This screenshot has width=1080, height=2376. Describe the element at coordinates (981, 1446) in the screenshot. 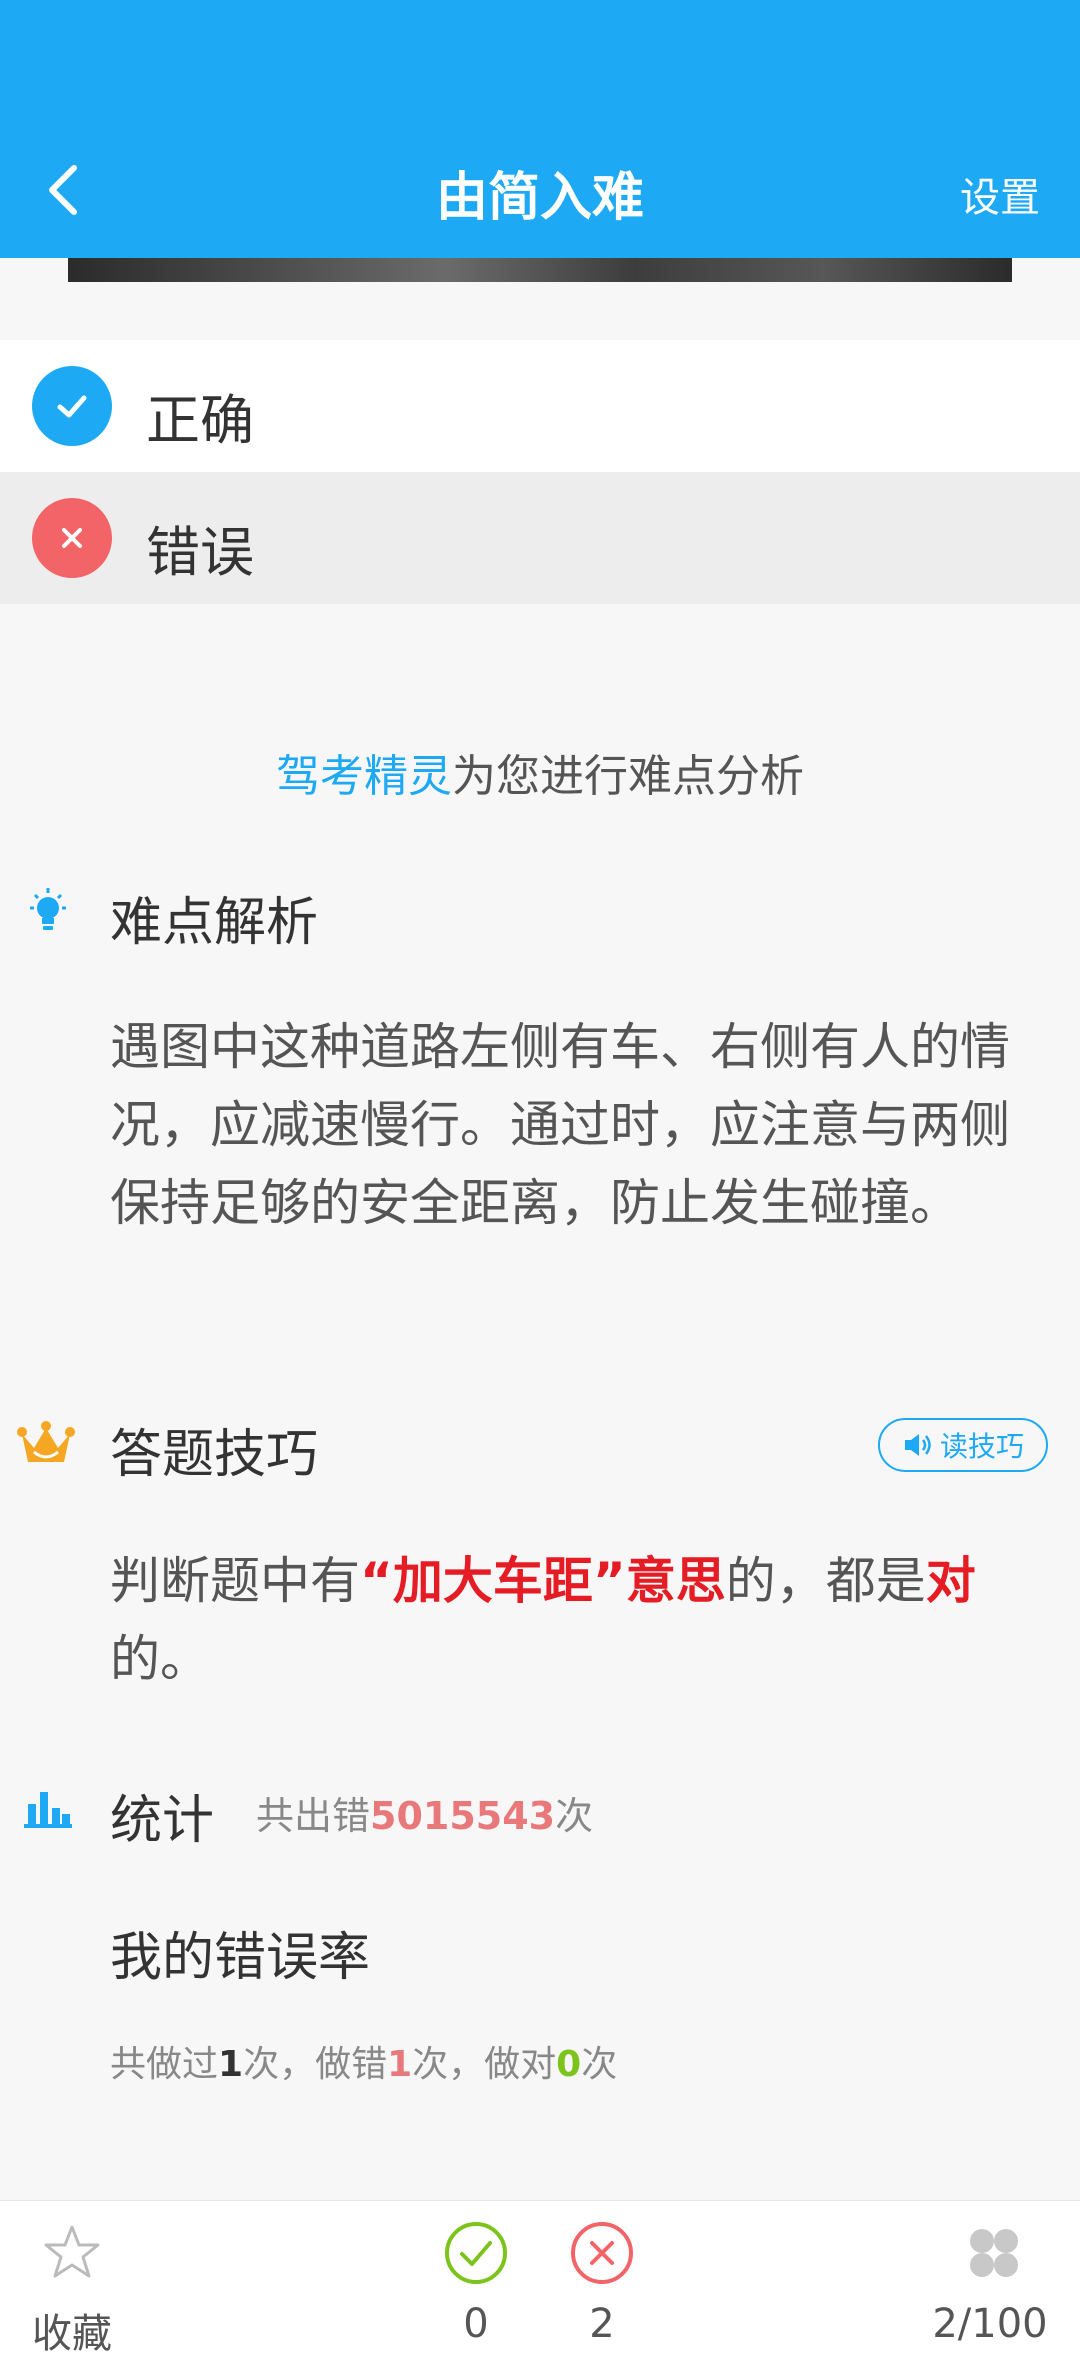

I see `read-tips-label: 读技巧` at that location.